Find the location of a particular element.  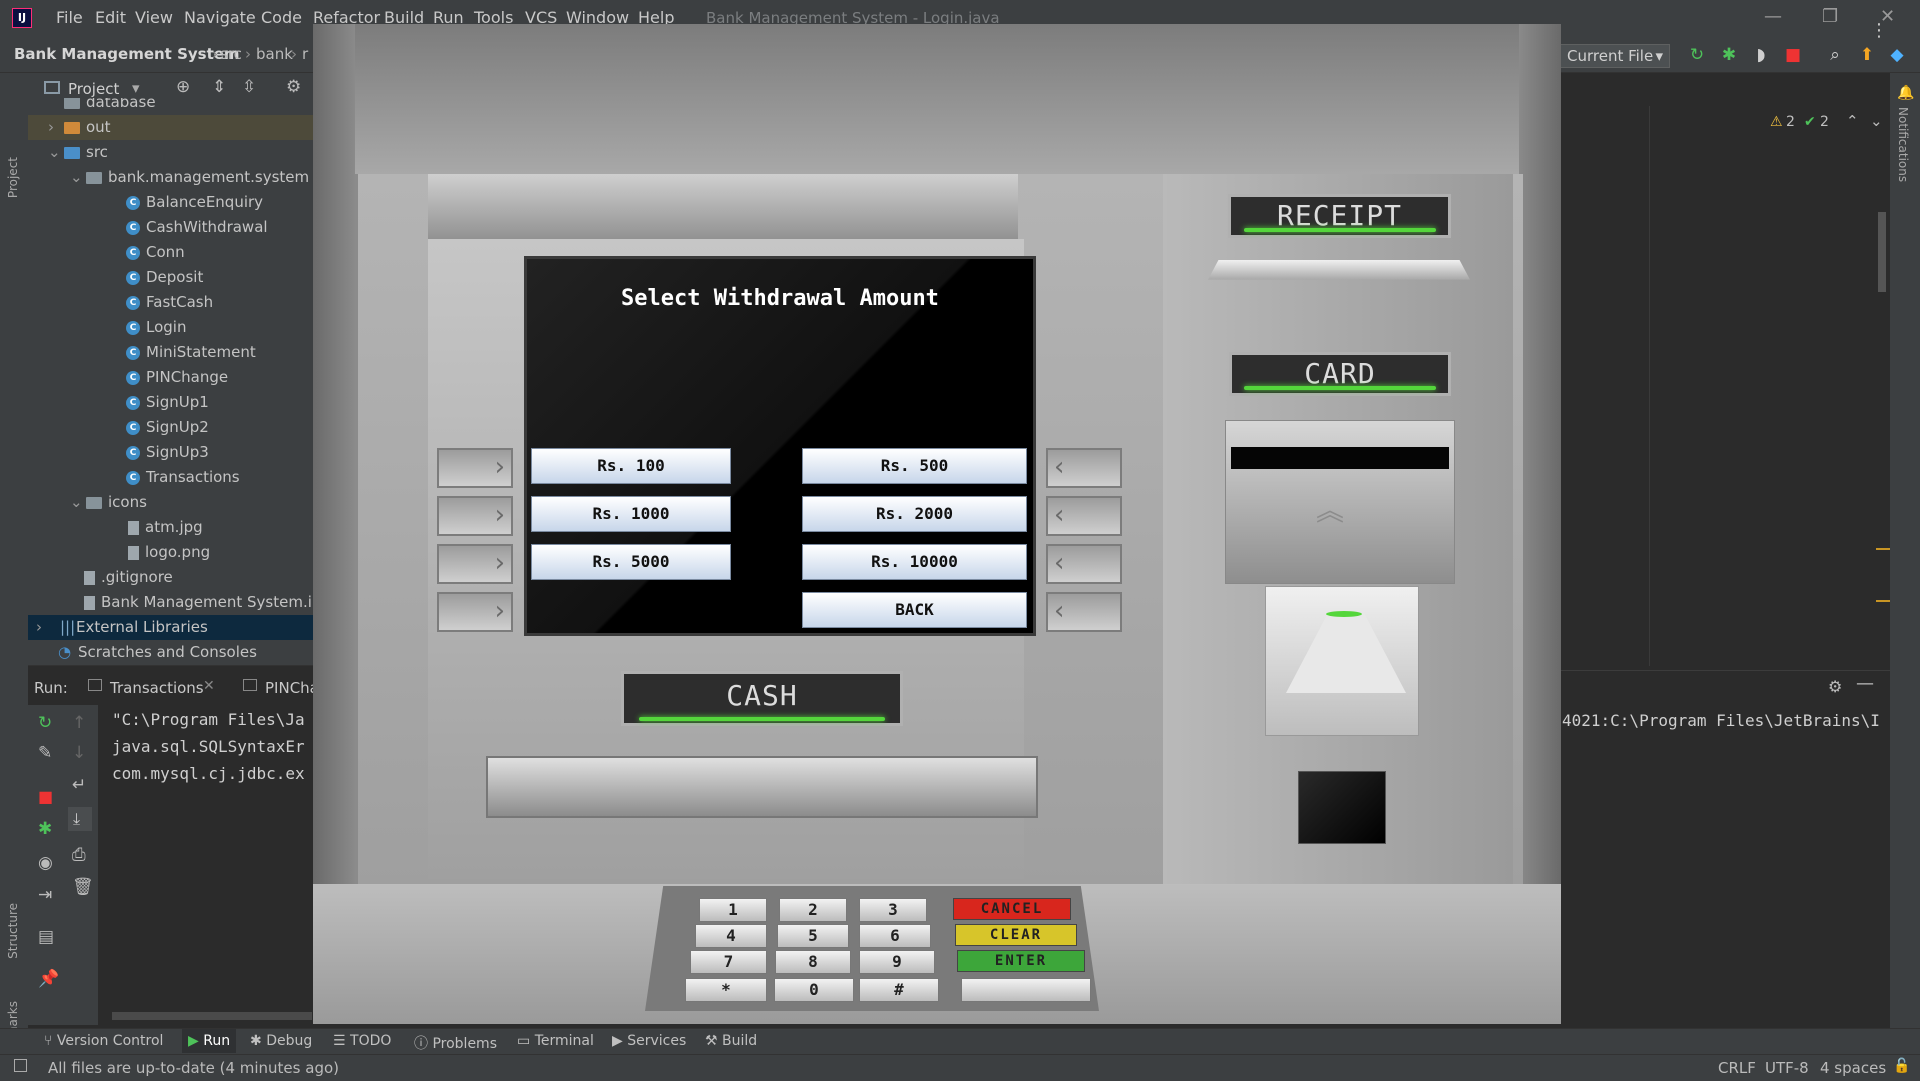

key-5: 5 is located at coordinates (813, 936).